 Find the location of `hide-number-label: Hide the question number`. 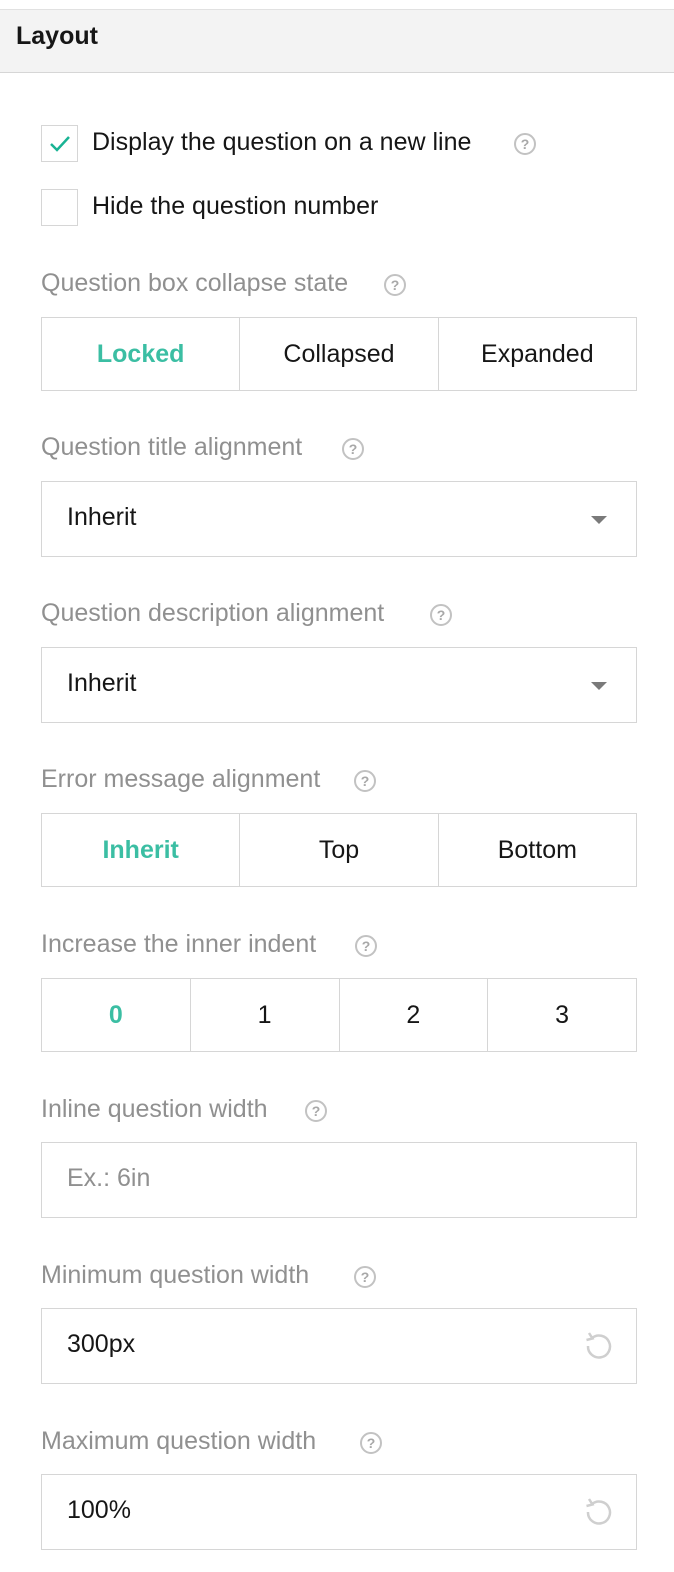

hide-number-label: Hide the question number is located at coordinates (235, 206).